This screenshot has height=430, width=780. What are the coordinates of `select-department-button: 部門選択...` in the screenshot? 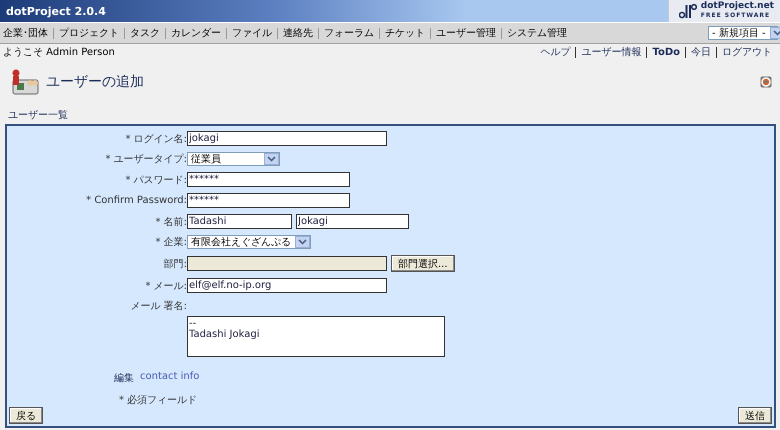 It's located at (423, 263).